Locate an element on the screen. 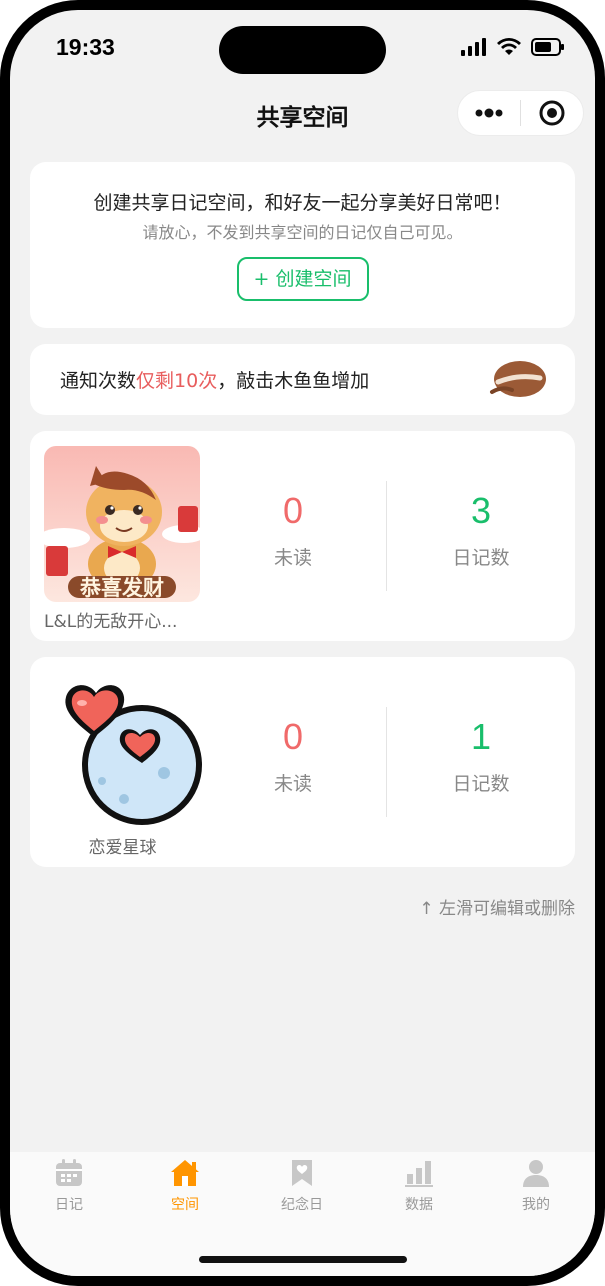 Image resolution: width=605 pixels, height=1286 pixels. mini-program-capsule is located at coordinates (520, 113).